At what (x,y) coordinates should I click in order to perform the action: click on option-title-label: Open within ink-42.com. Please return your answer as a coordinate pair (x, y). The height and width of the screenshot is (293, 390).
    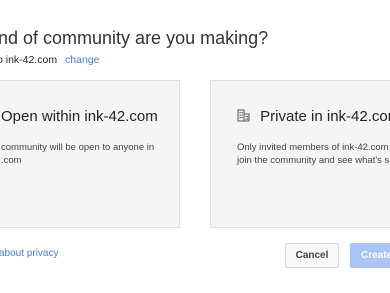
    Looking at the image, I should click on (79, 116).